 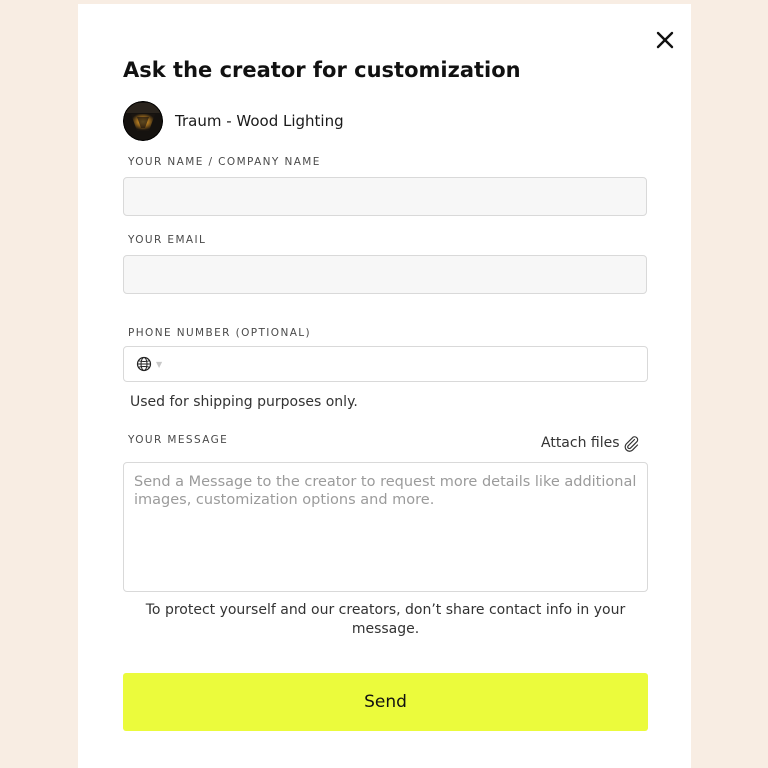 What do you see at coordinates (244, 402) in the screenshot?
I see `phone-helper-text: Used for shipping purposes only.` at bounding box center [244, 402].